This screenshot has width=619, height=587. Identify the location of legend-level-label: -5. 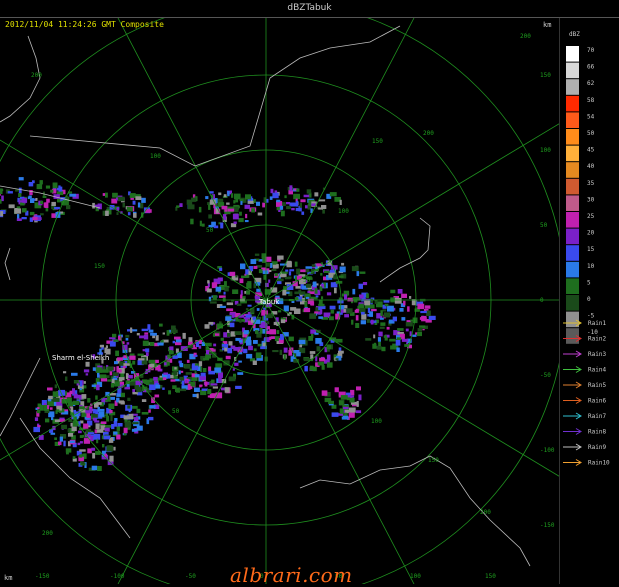
(591, 316).